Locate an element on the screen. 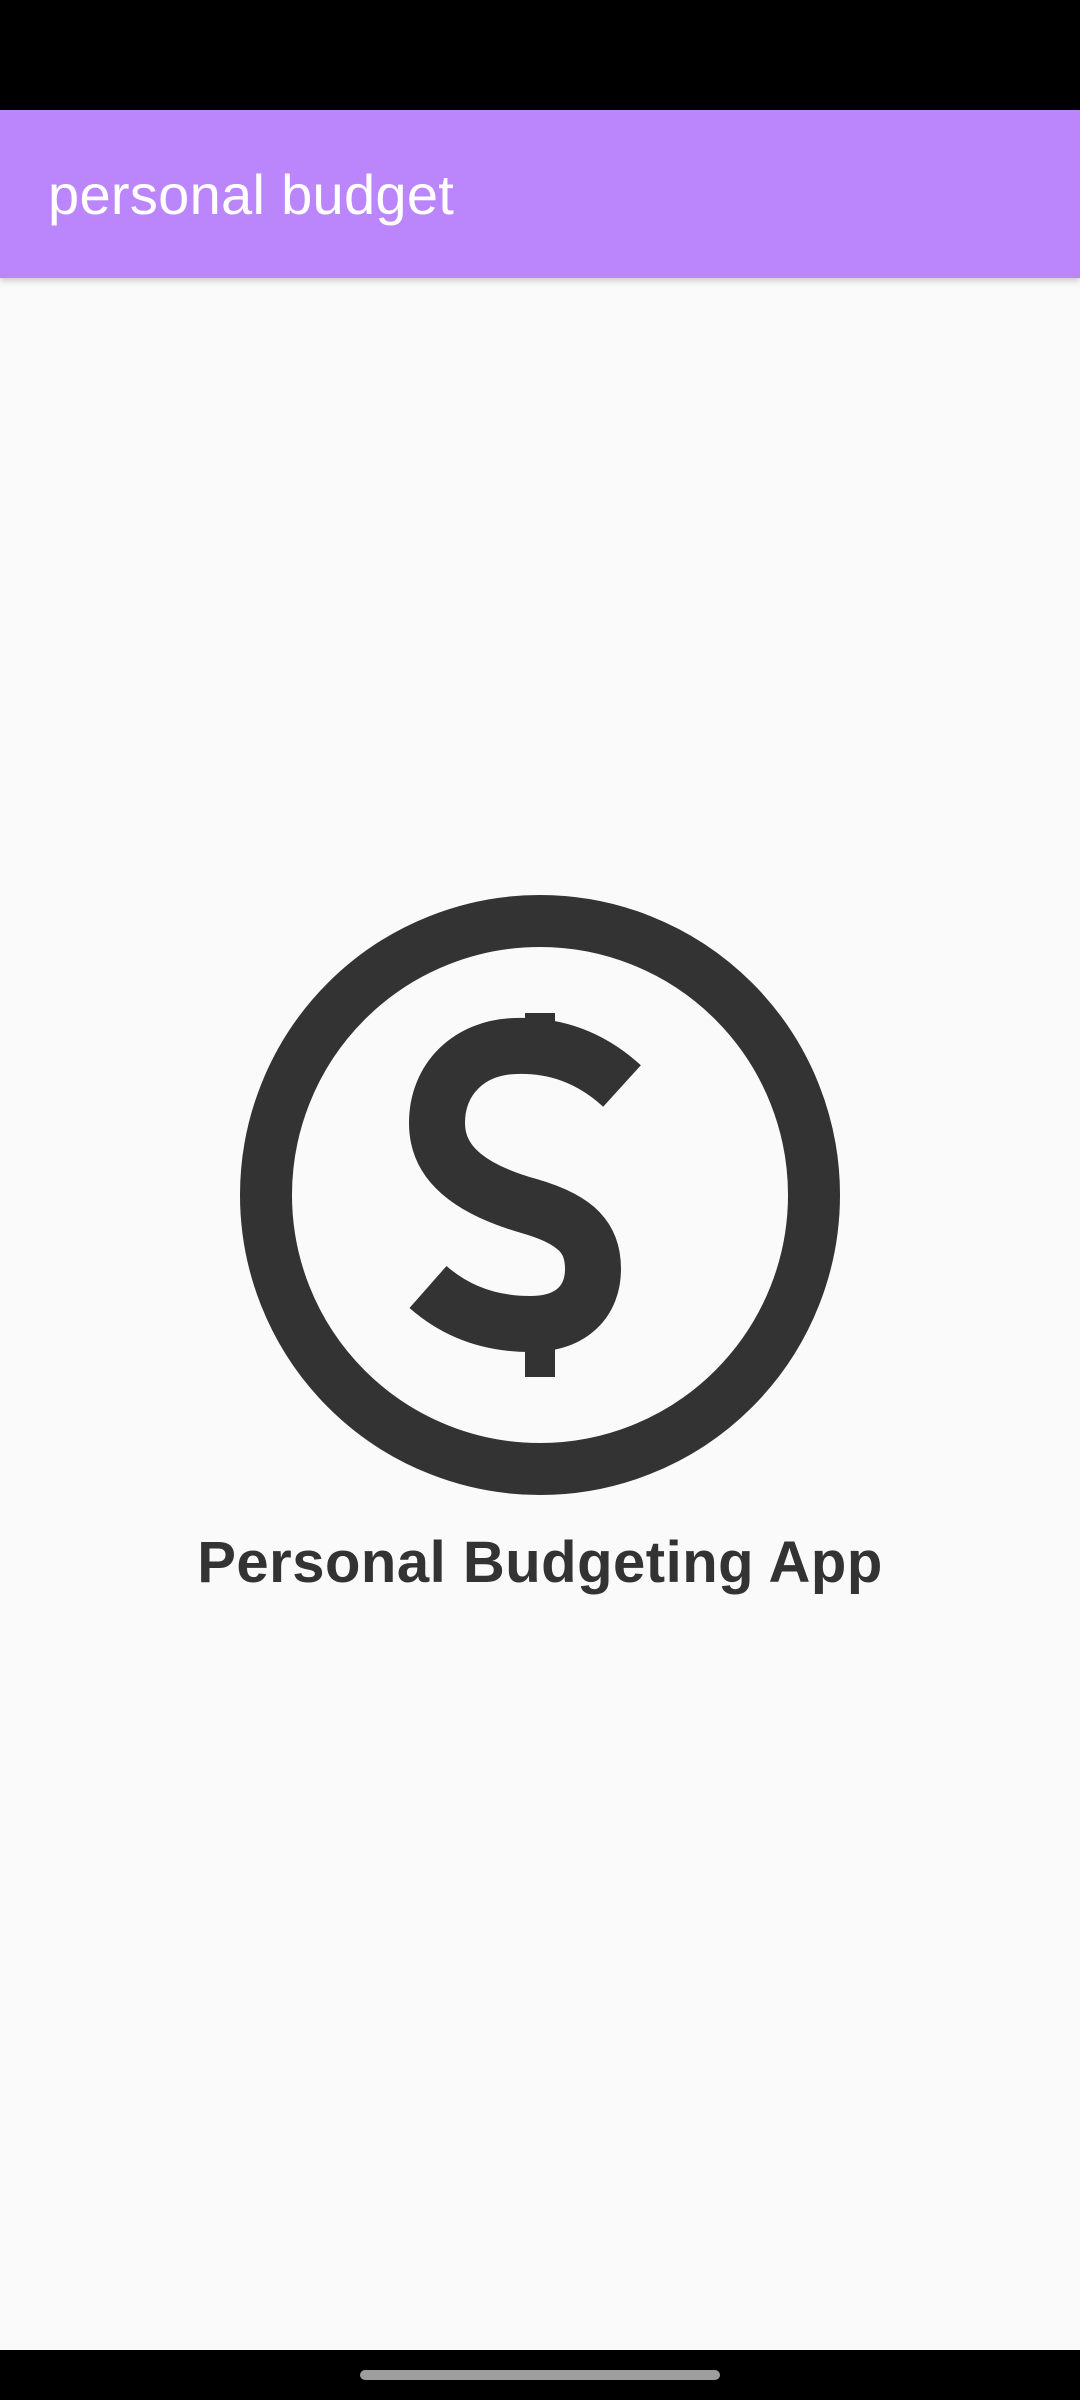 The width and height of the screenshot is (1080, 2400). system-navigation-bar is located at coordinates (540, 2375).